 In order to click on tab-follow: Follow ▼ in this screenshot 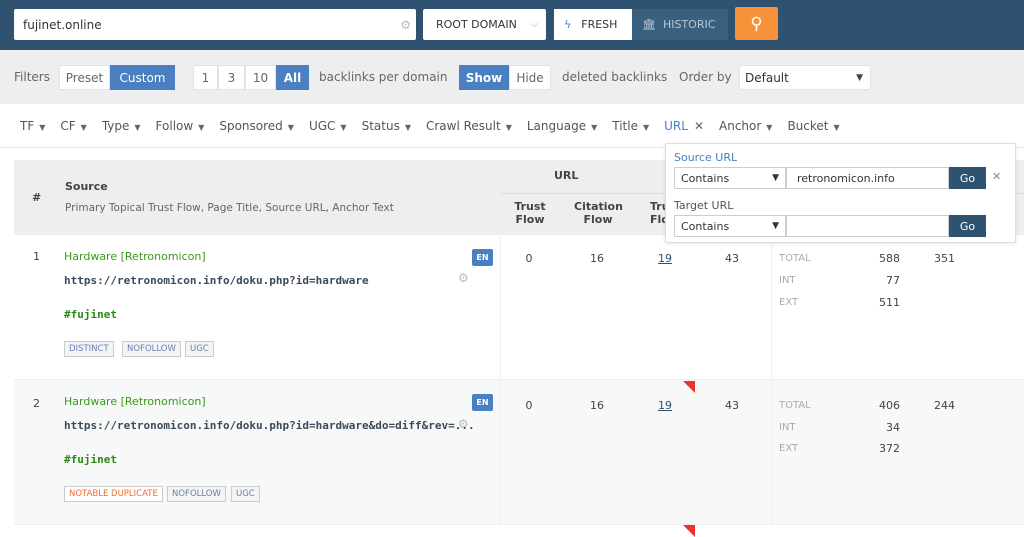, I will do `click(180, 126)`.